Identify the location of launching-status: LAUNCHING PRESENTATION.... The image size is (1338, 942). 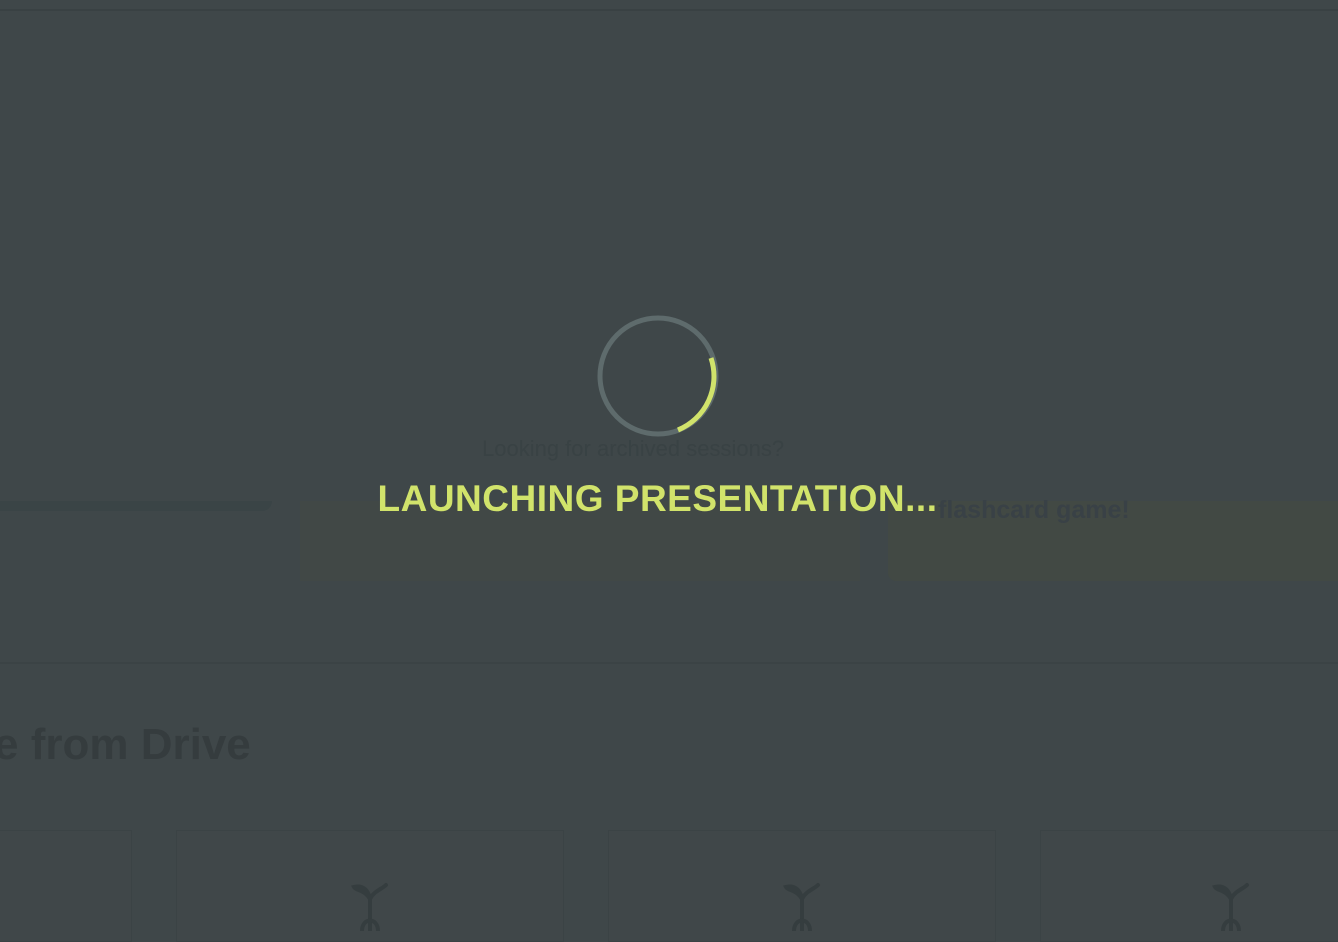
(657, 498).